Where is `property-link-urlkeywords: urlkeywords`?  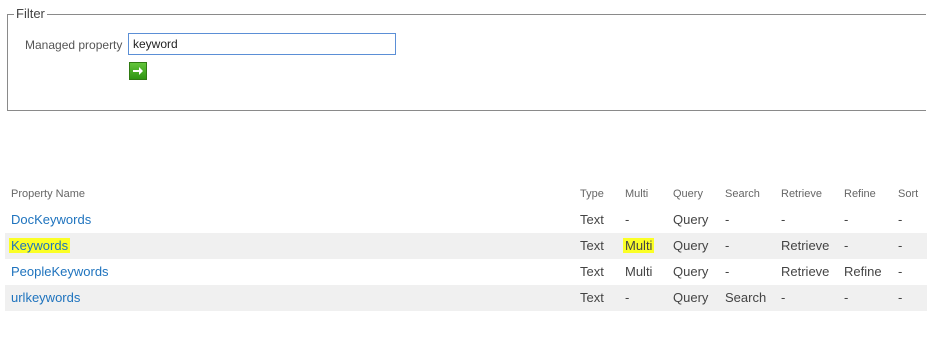
property-link-urlkeywords: urlkeywords is located at coordinates (45, 298).